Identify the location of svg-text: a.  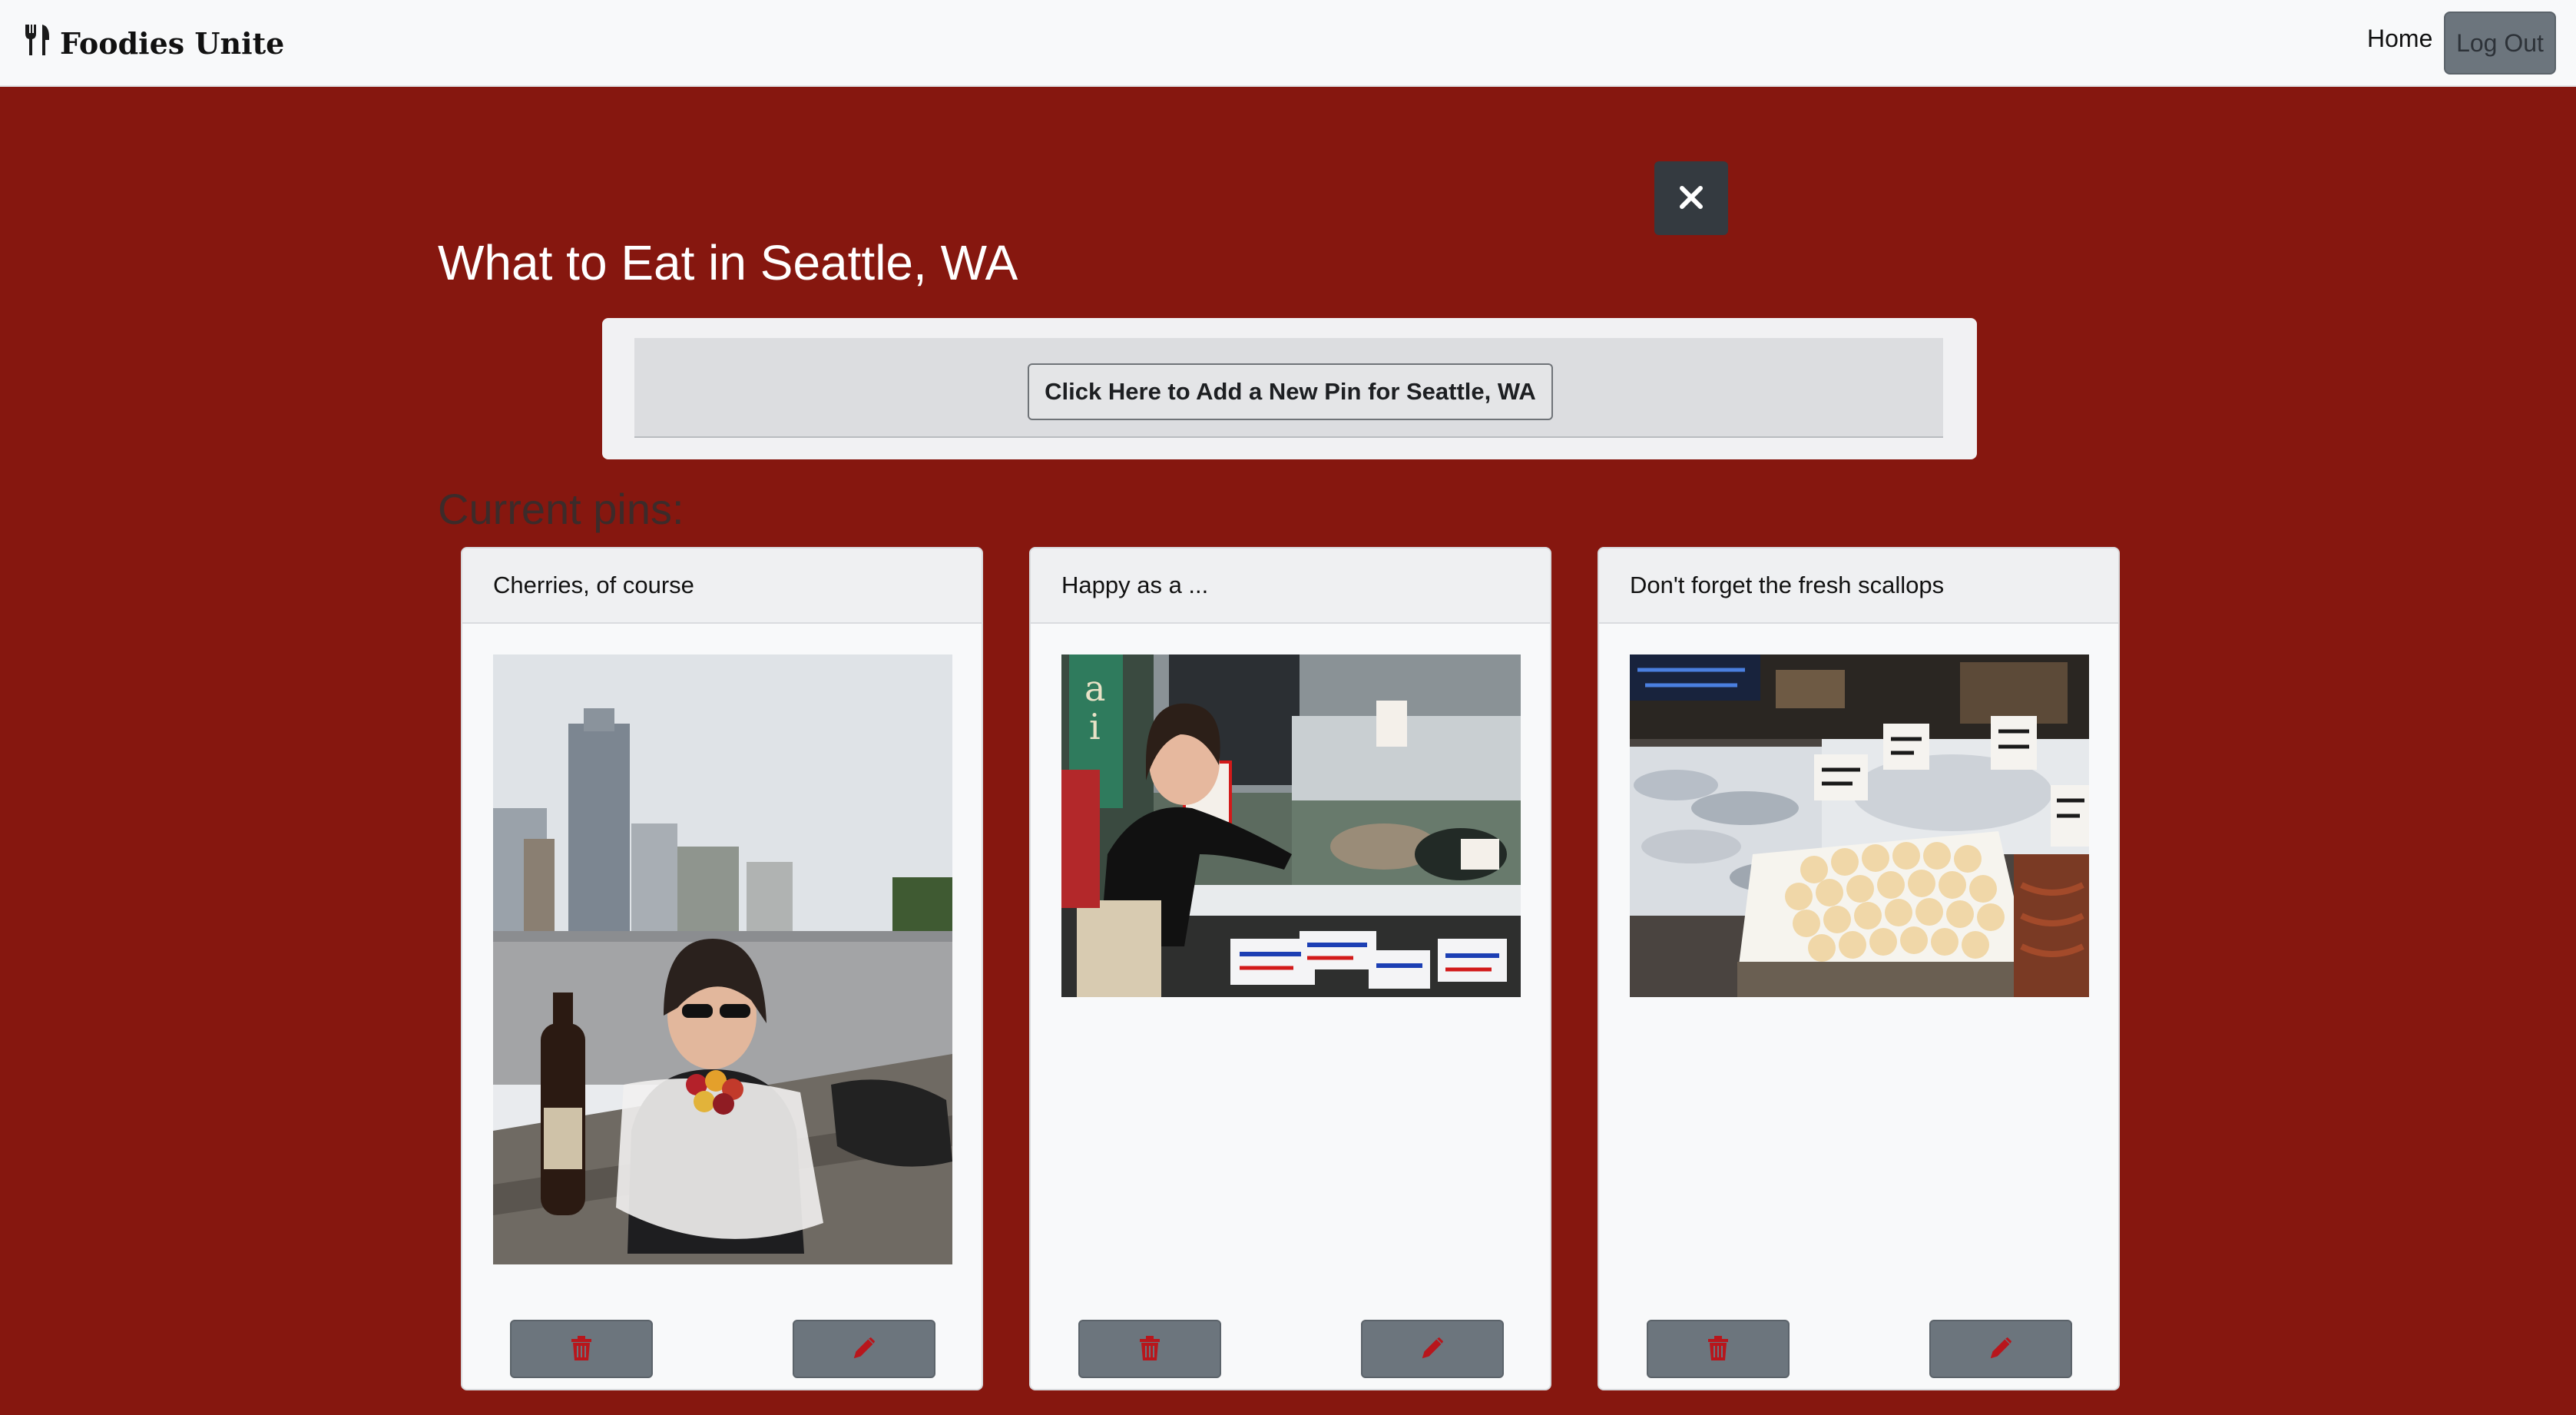
(1094, 688).